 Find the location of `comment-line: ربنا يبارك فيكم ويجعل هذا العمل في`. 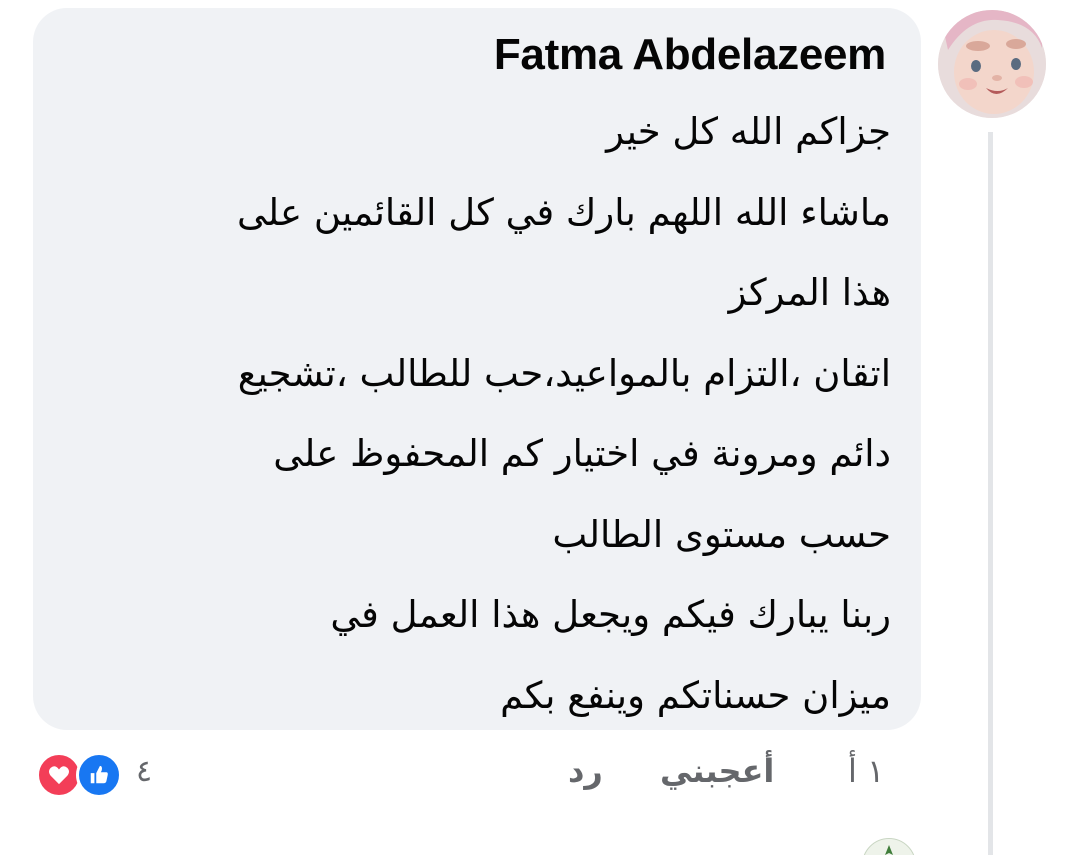

comment-line: ربنا يبارك فيكم ويجعل هذا العمل في is located at coordinates (610, 614).